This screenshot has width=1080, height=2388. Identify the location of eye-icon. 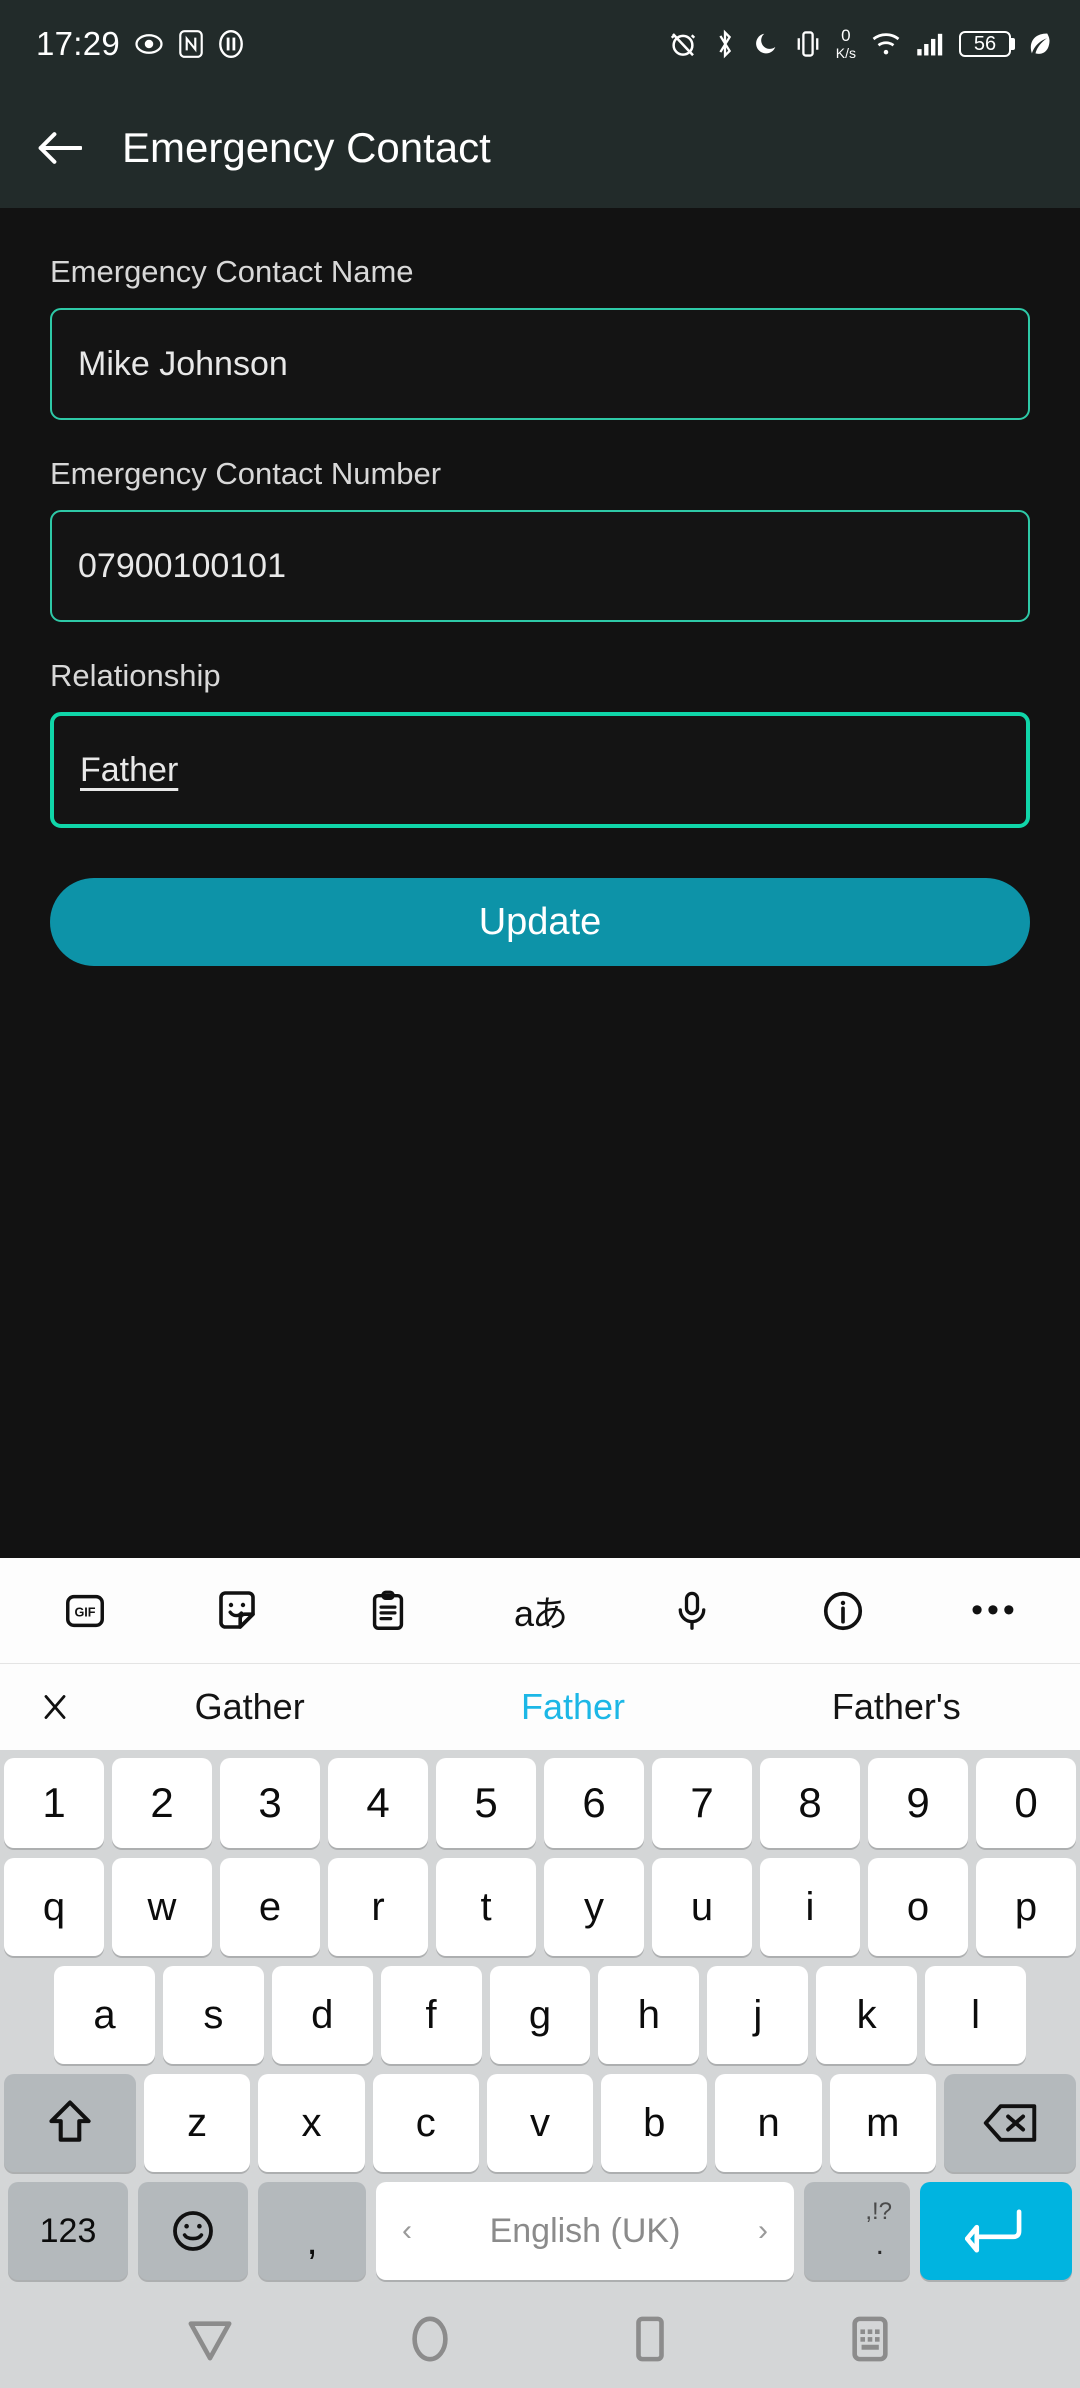
(149, 44).